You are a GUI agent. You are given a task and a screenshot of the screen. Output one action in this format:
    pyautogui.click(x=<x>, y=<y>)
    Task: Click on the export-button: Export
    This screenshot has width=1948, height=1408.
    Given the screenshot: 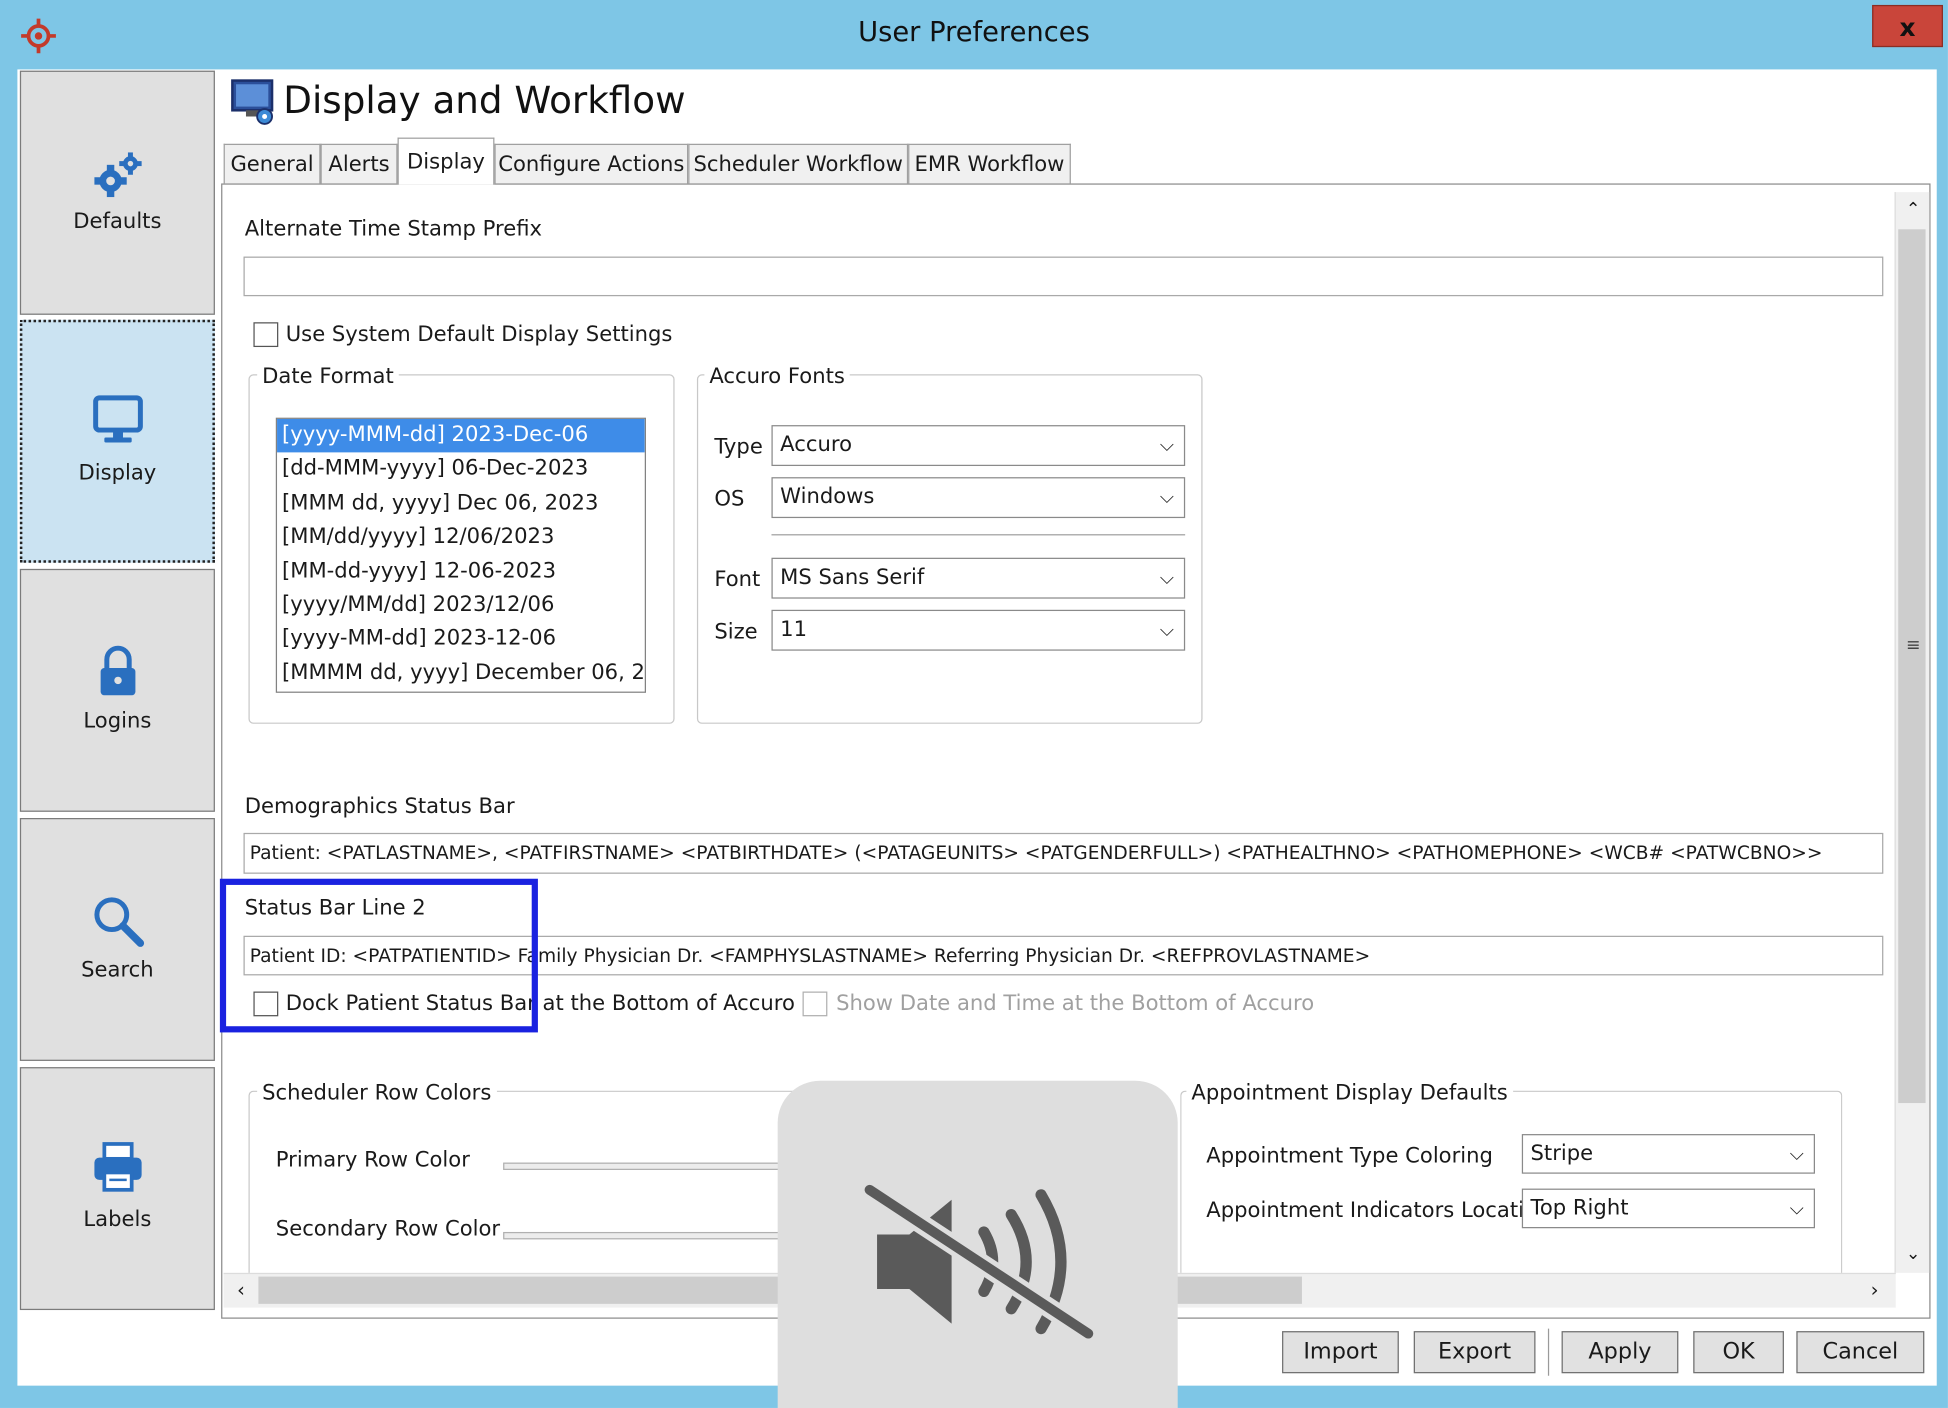 What is the action you would take?
    pyautogui.click(x=1474, y=1352)
    